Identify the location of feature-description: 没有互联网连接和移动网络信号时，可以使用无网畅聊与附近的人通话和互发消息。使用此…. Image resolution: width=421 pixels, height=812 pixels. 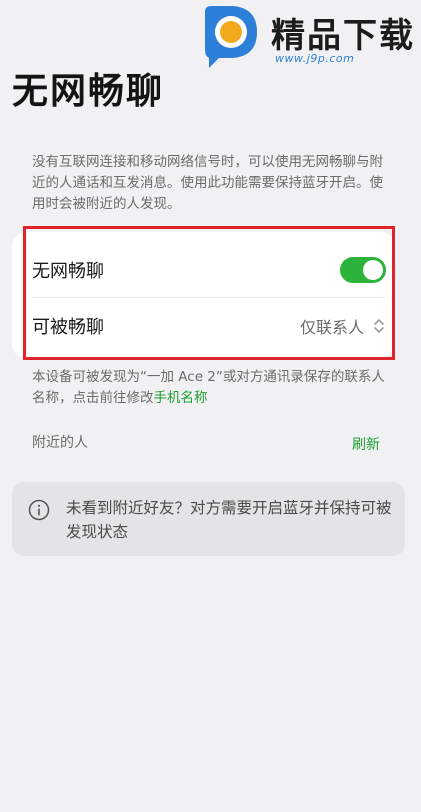
(207, 183).